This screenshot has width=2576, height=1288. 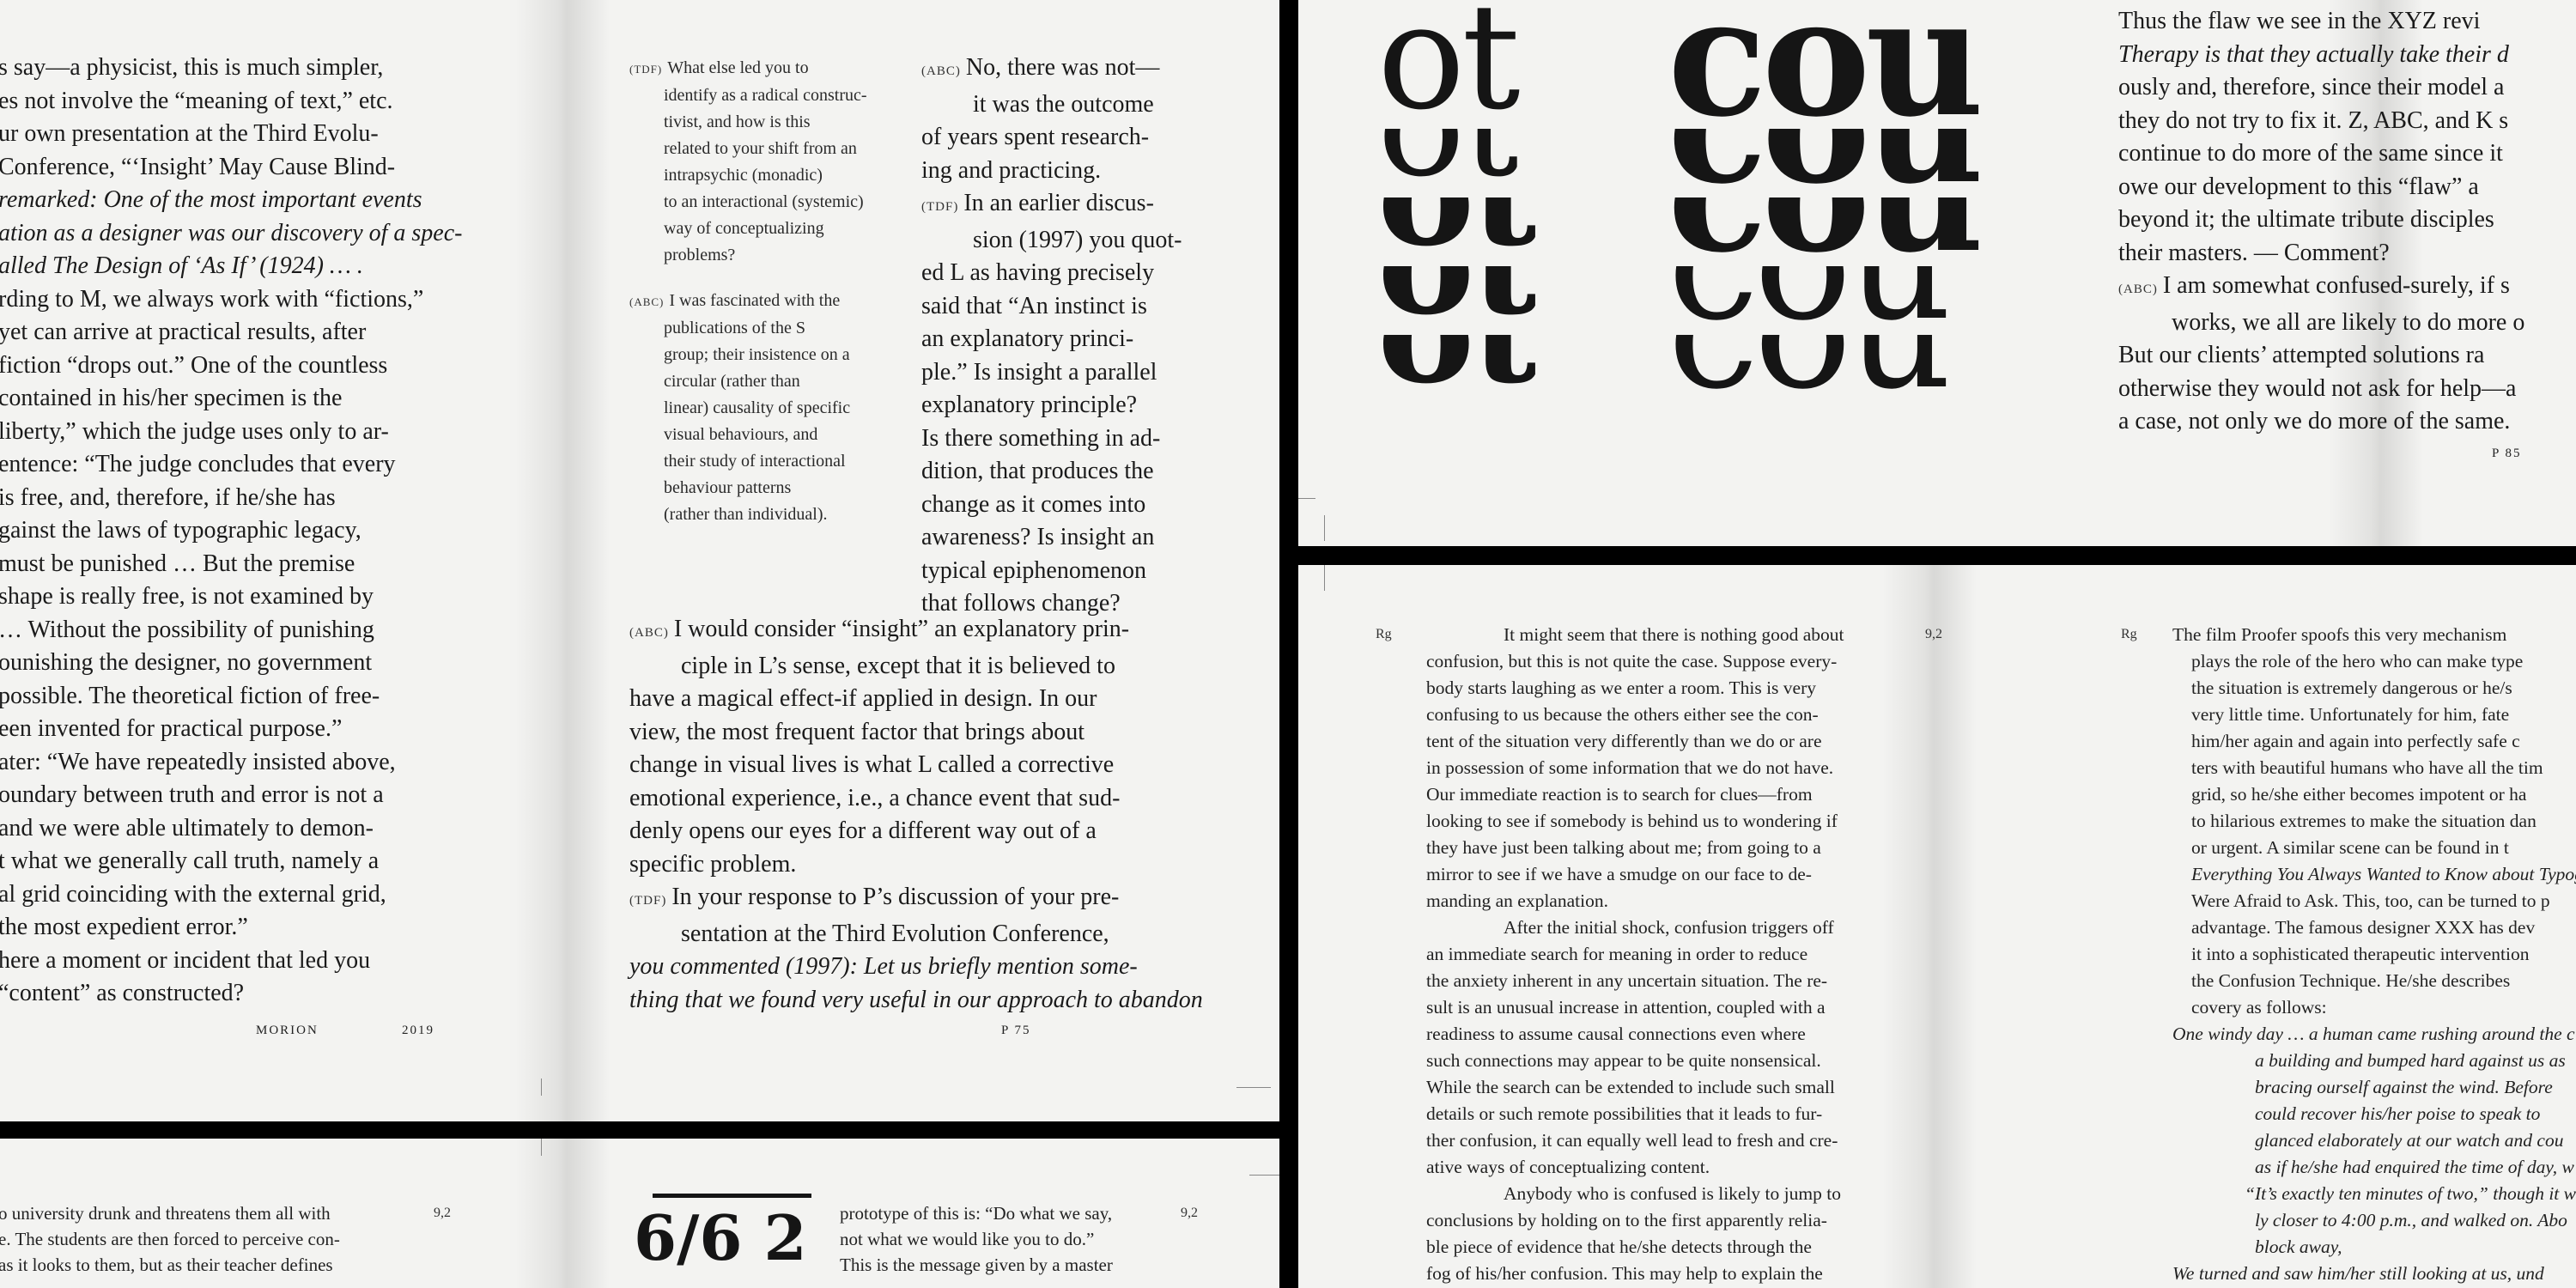 I want to click on text-line: Conference, “‘Insight’ May Cause Blind-, so click(x=198, y=166).